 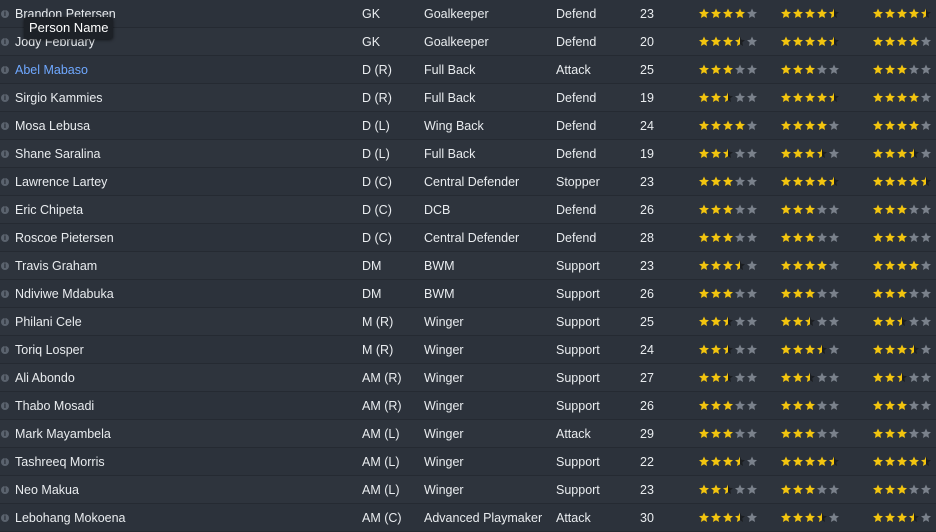 What do you see at coordinates (56, 266) in the screenshot?
I see `player-name: Travis Graham` at bounding box center [56, 266].